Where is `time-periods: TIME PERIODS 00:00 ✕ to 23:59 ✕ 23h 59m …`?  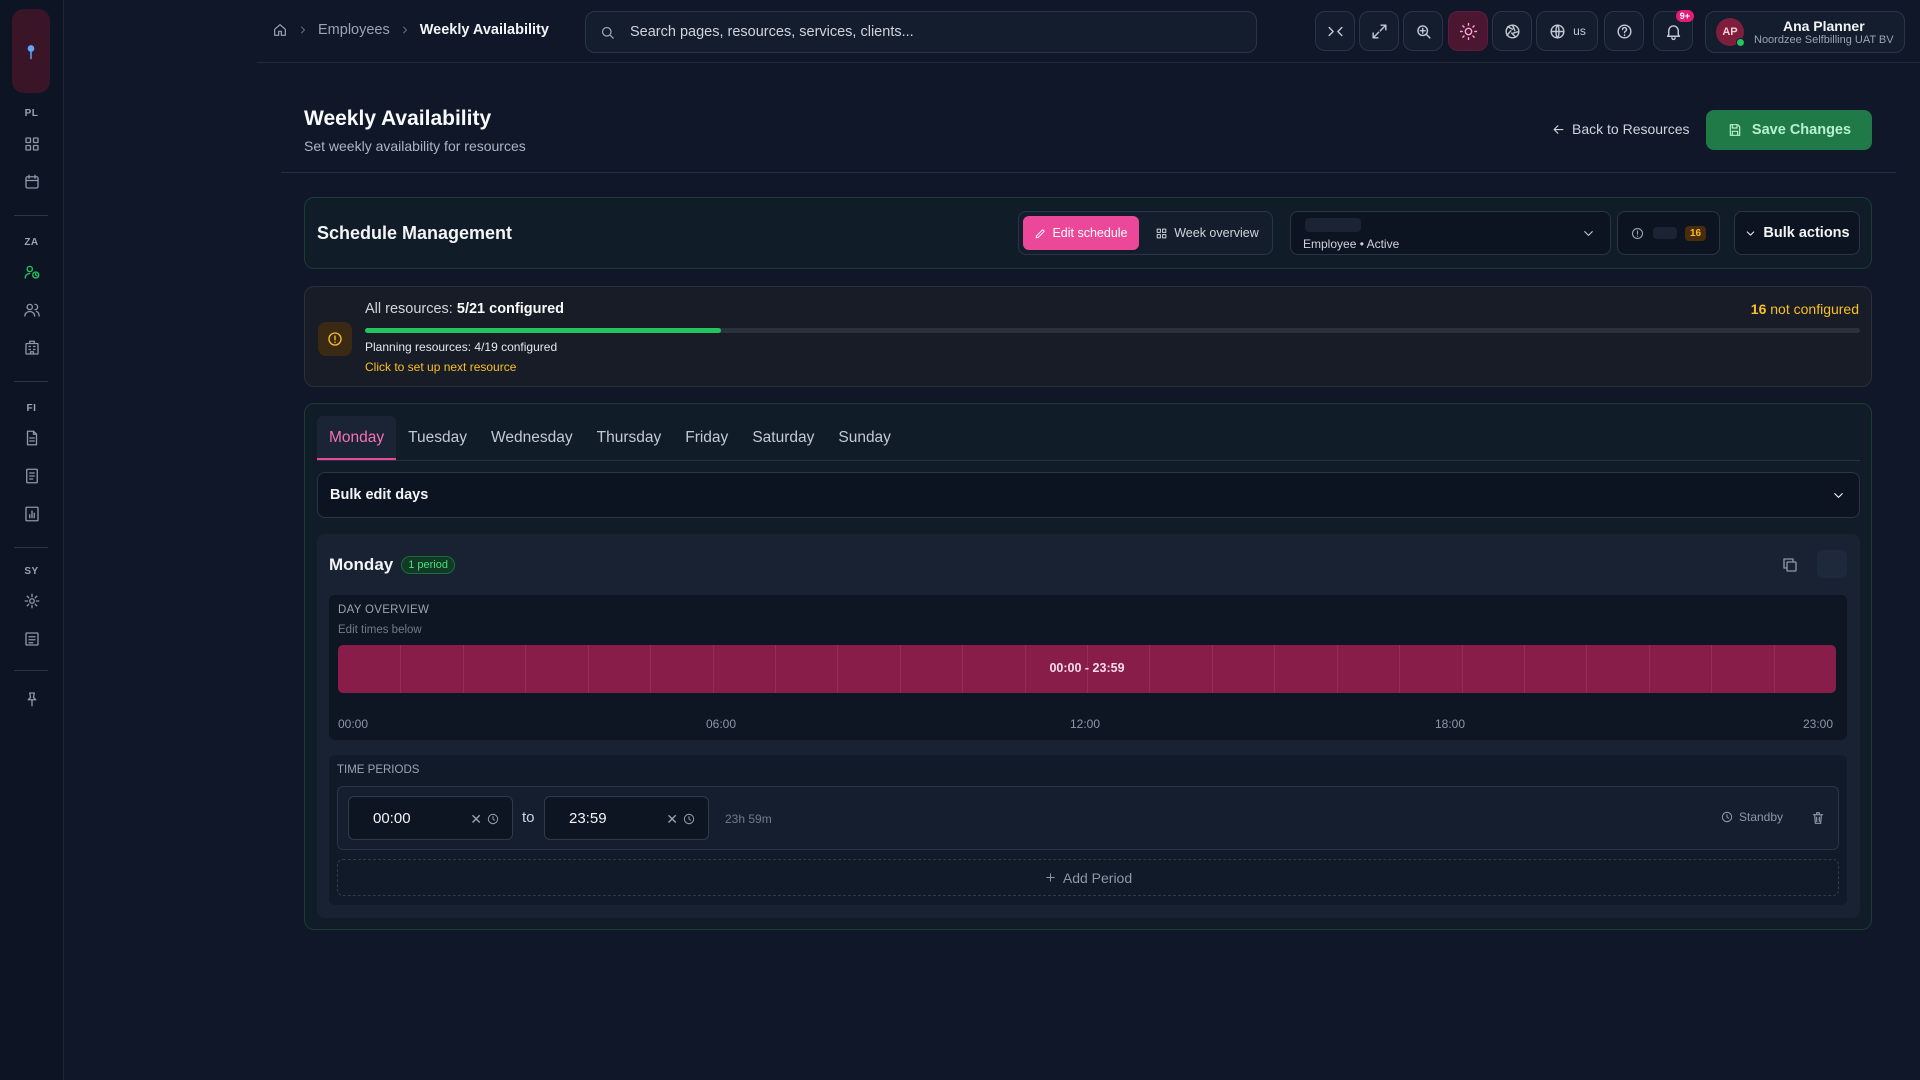
time-periods: TIME PERIODS 00:00 ✕ to 23:59 ✕ 23h 59m … is located at coordinates (1088, 830).